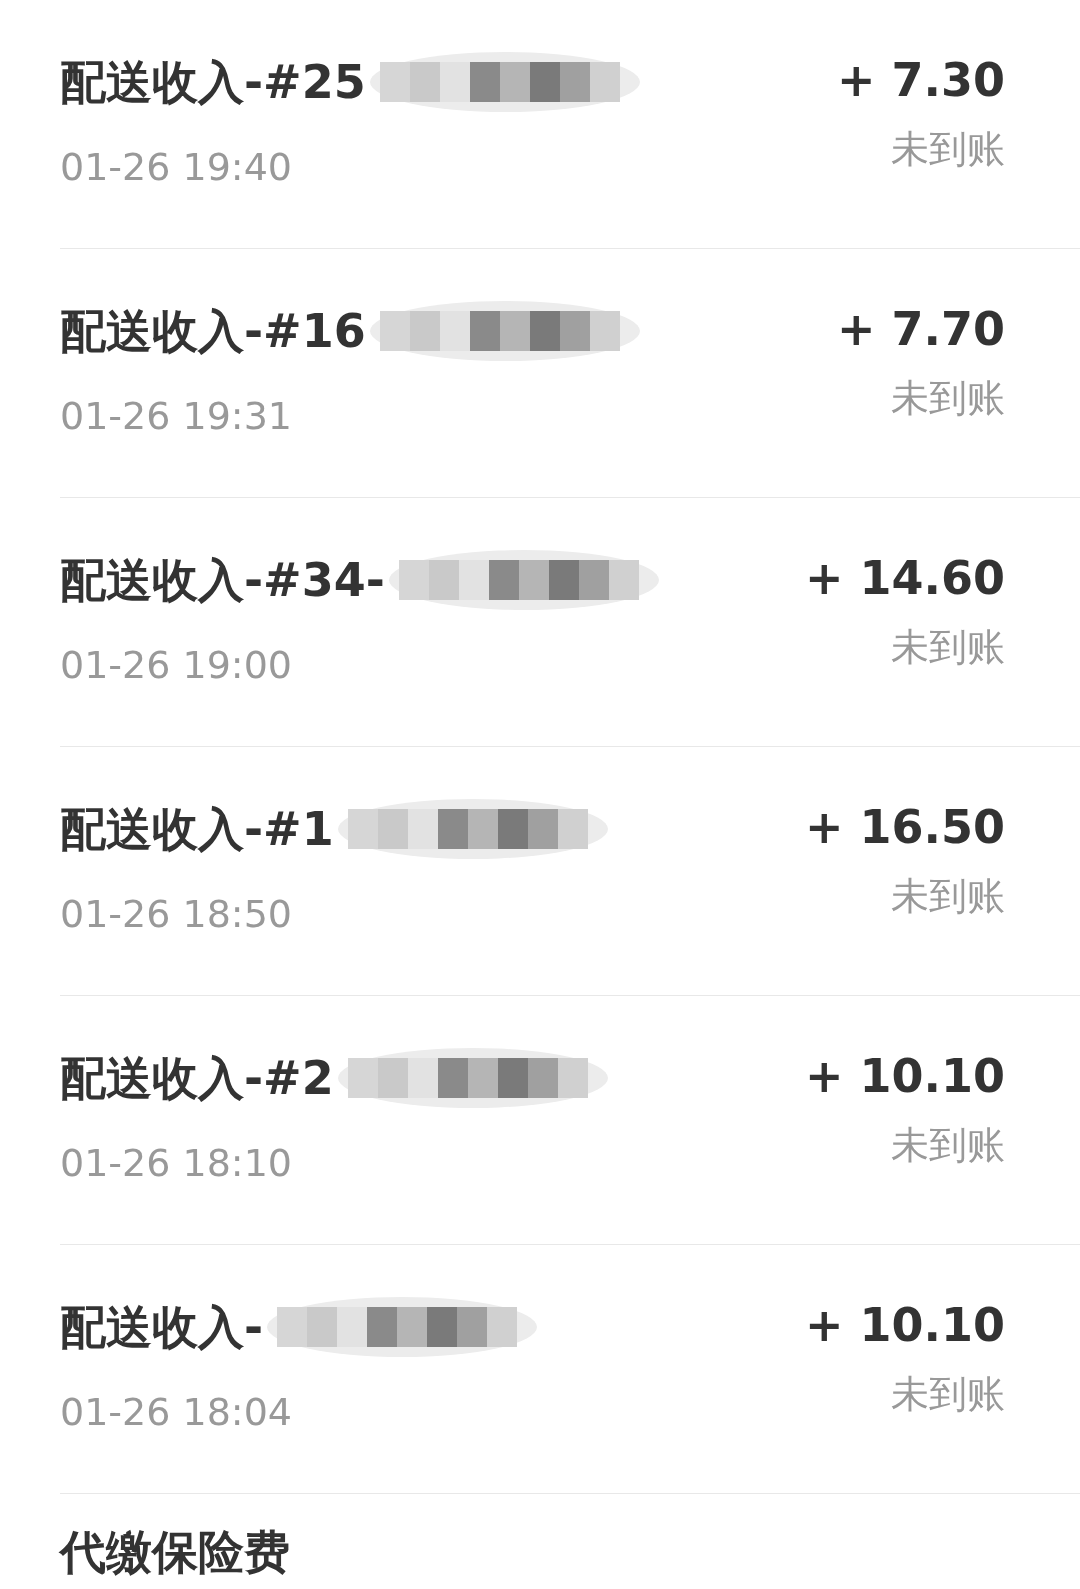 The width and height of the screenshot is (1080, 1589). I want to click on transaction-amount: + 7.70, so click(920, 329).